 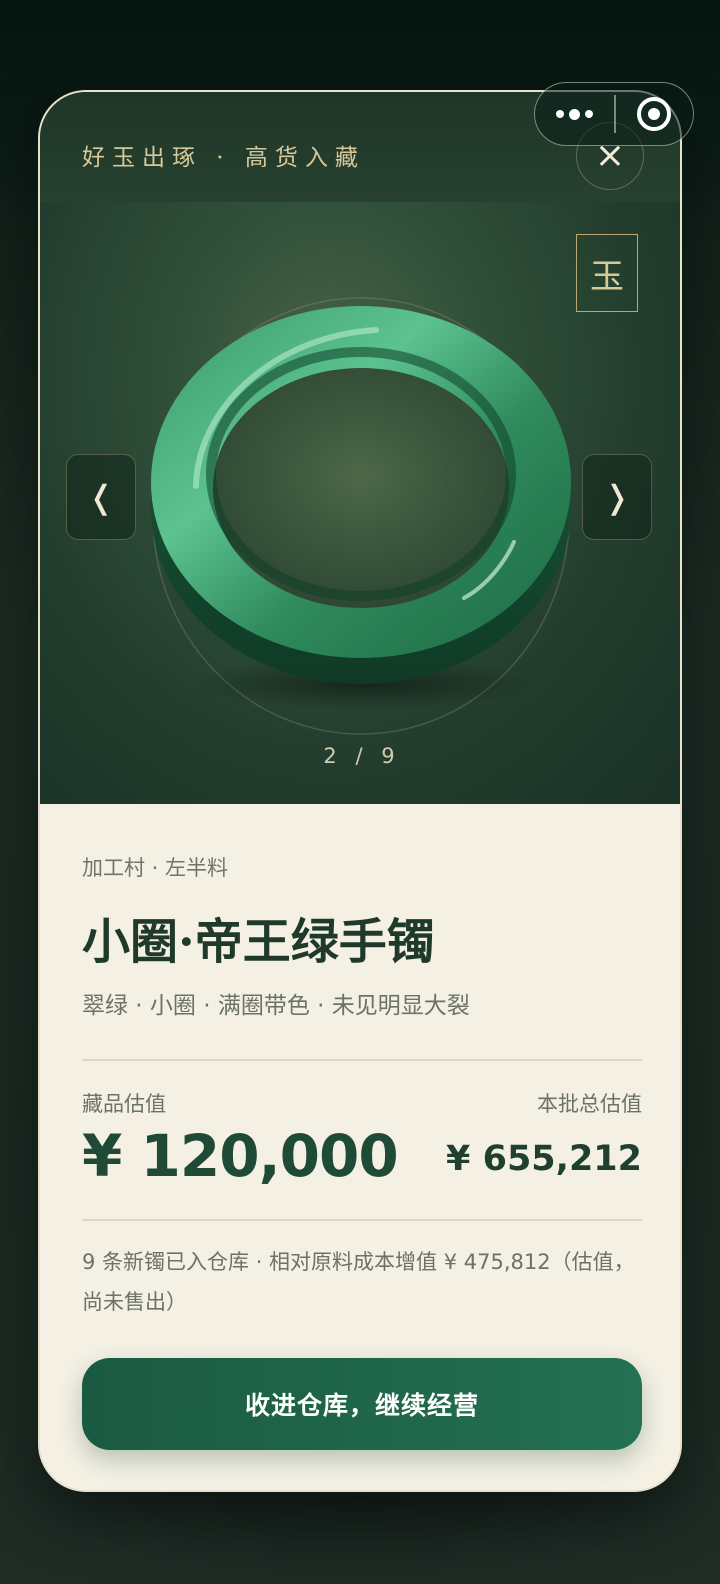 I want to click on chevron-right-icon: ❭, so click(x=617, y=497).